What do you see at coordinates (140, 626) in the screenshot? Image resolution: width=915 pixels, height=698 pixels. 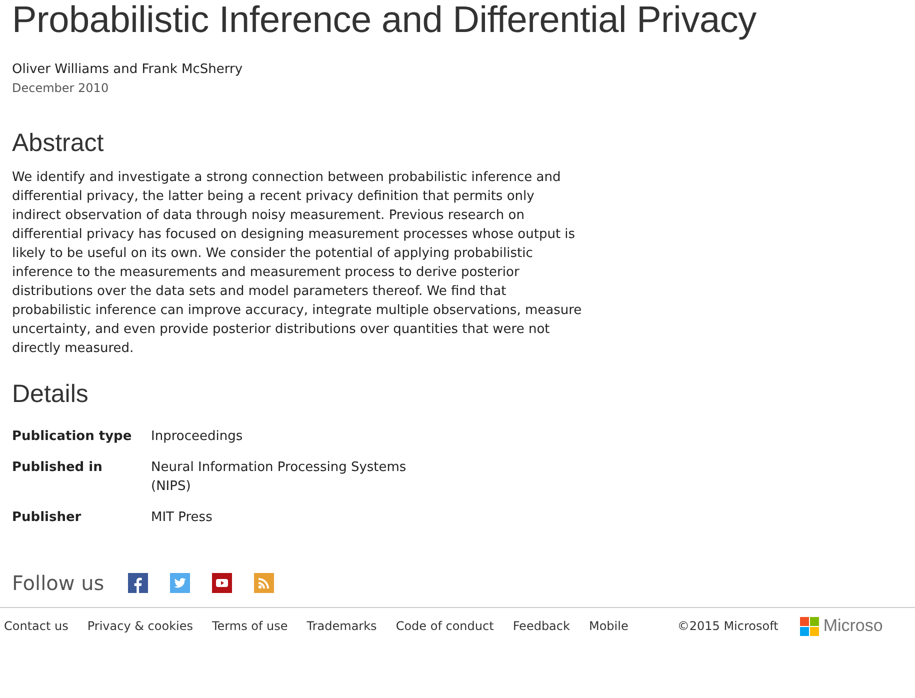 I see `footer-link: Privacy & cookies` at bounding box center [140, 626].